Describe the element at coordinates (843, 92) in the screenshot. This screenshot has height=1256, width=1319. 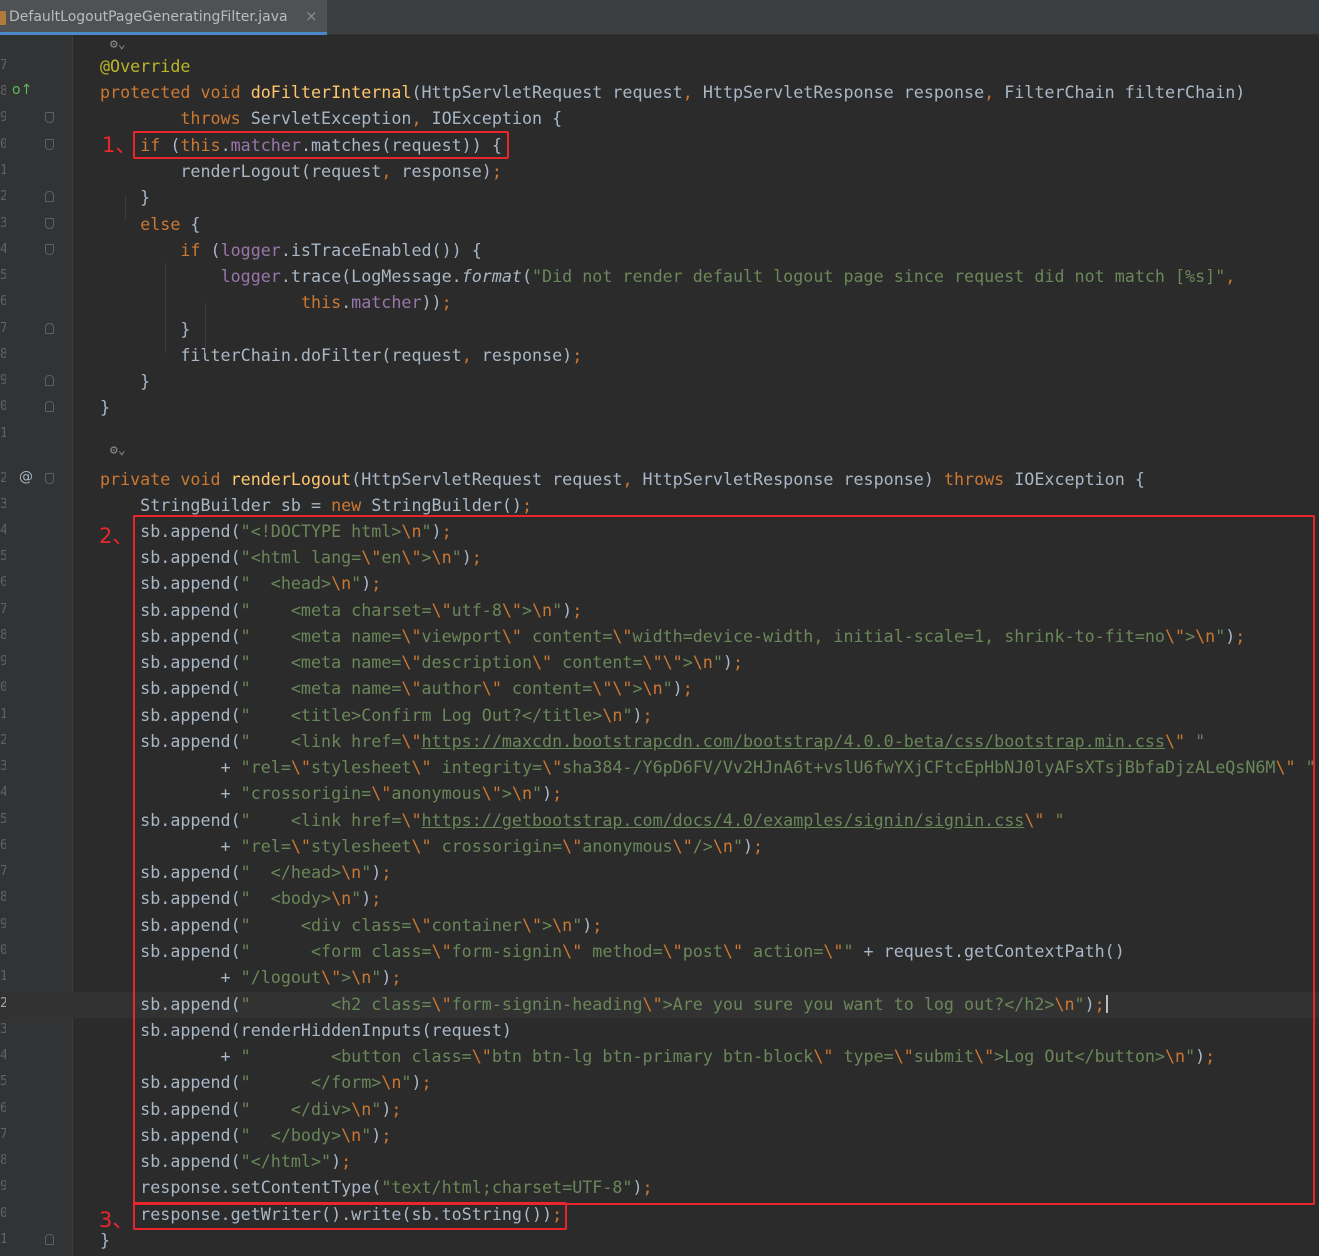
I see `code-token: HttpServletResponse response` at that location.